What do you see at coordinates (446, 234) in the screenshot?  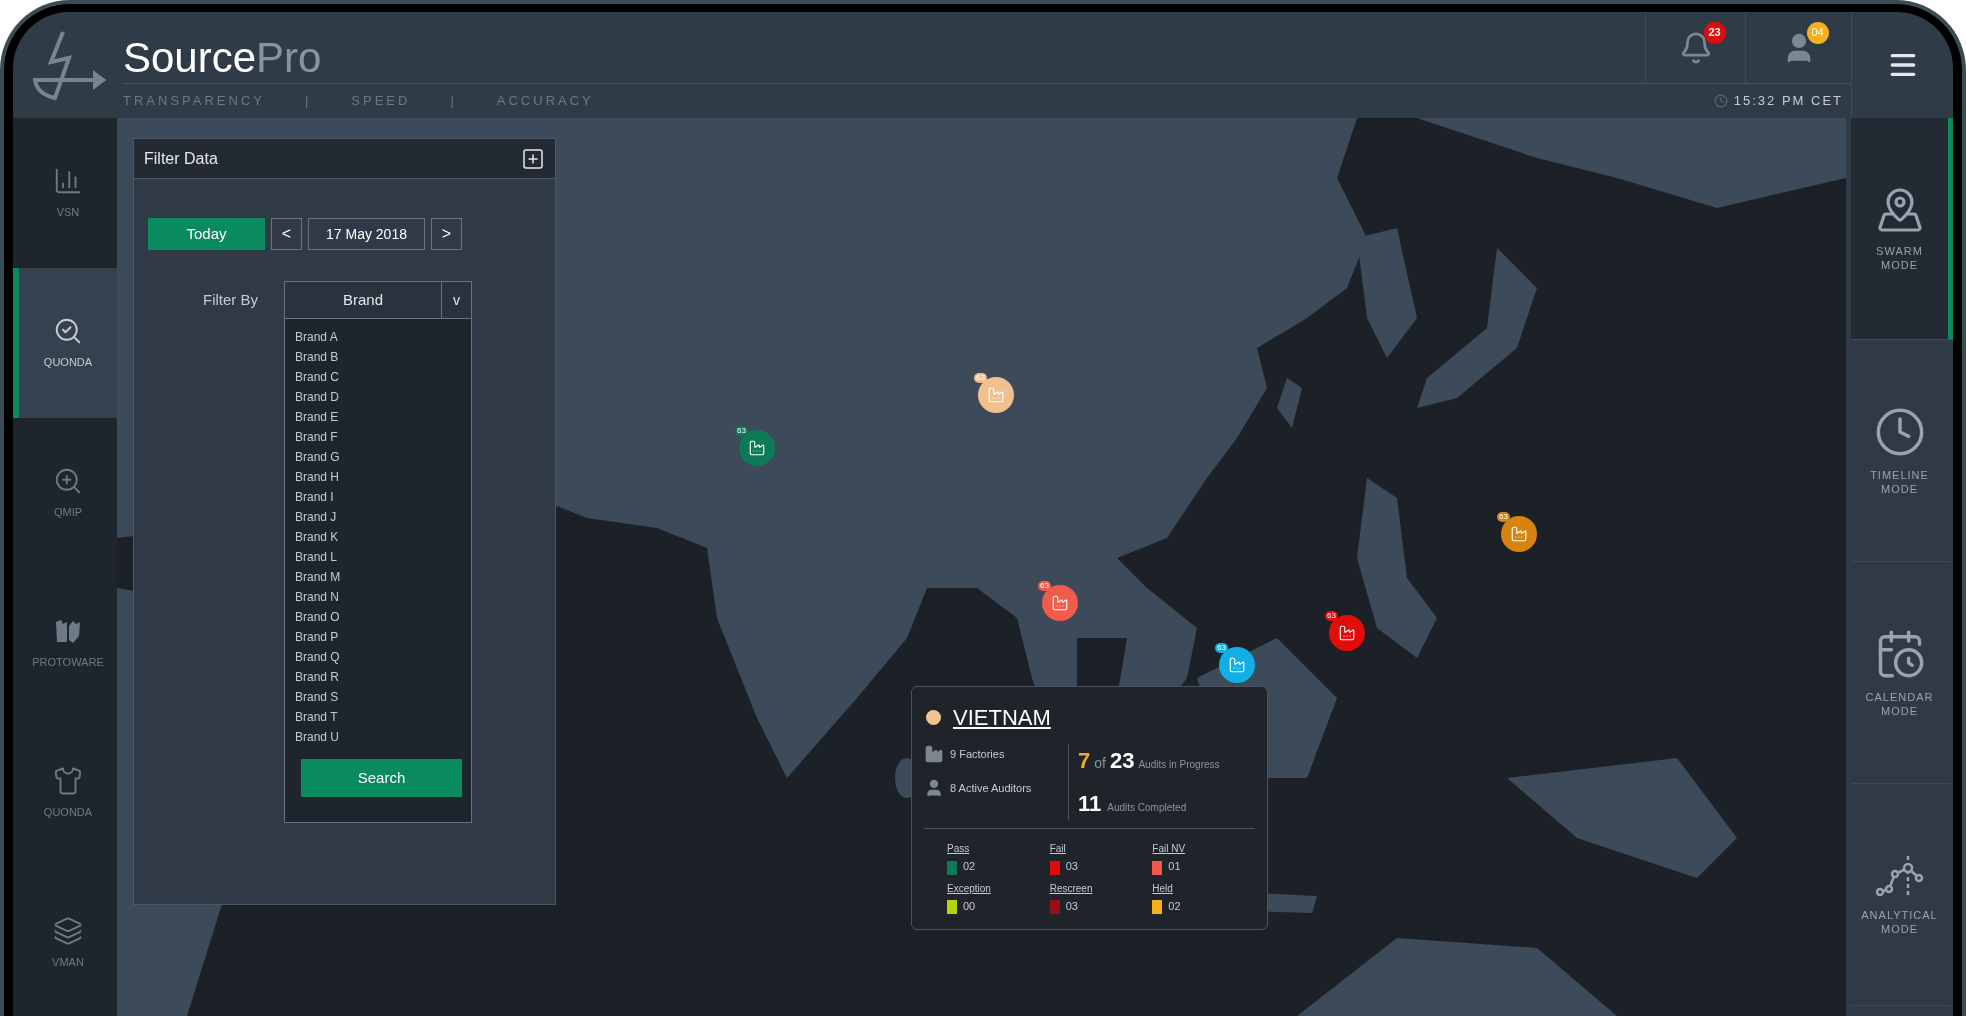 I see `next-button: >` at bounding box center [446, 234].